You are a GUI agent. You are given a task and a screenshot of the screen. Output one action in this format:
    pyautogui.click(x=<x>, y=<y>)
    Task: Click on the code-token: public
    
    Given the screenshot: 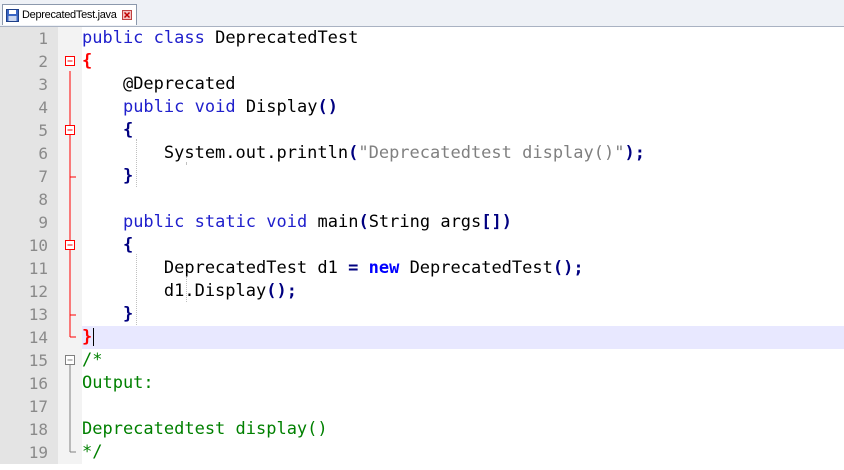 What is the action you would take?
    pyautogui.click(x=153, y=107)
    